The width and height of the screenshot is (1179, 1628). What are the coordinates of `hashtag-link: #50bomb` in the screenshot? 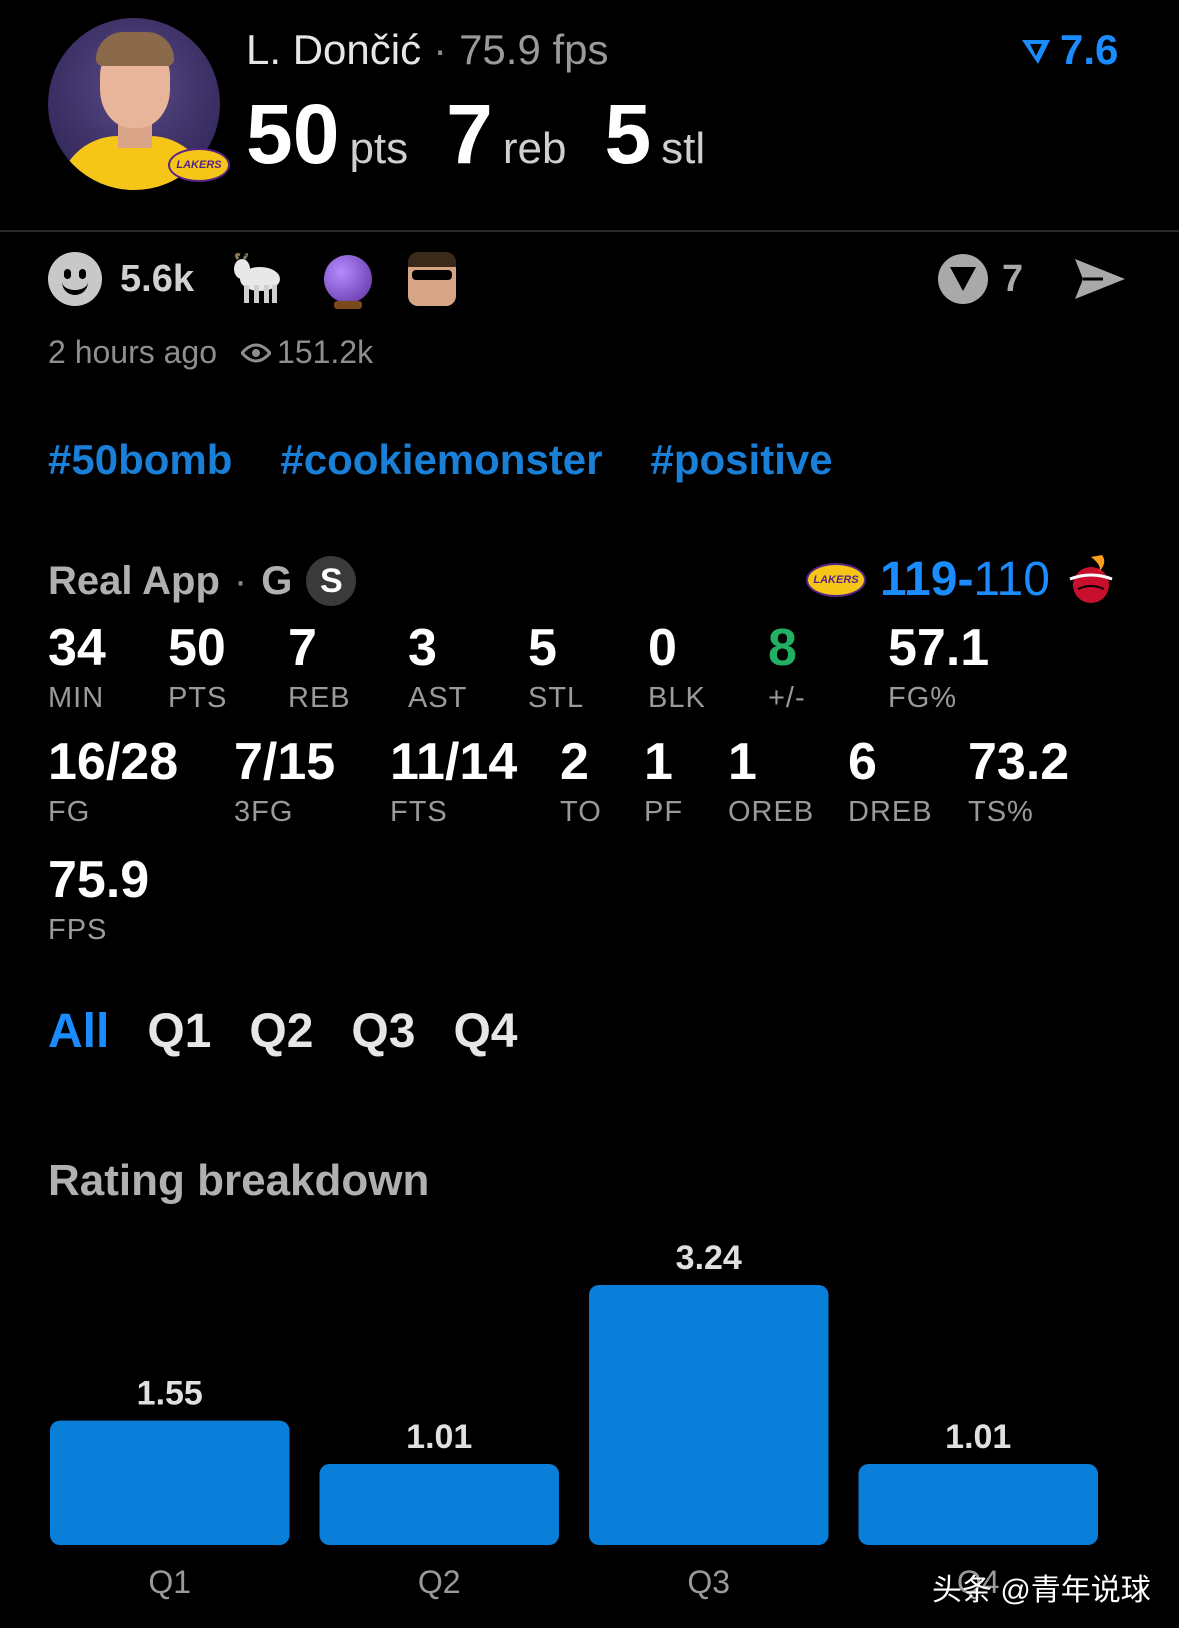 It's located at (140, 460).